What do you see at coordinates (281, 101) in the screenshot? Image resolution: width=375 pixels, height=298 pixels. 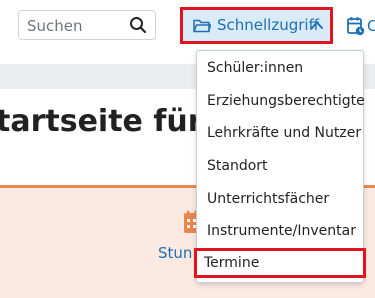 I see `menu-item-erziehungsberechtigte: Erziehungsberechtigte` at bounding box center [281, 101].